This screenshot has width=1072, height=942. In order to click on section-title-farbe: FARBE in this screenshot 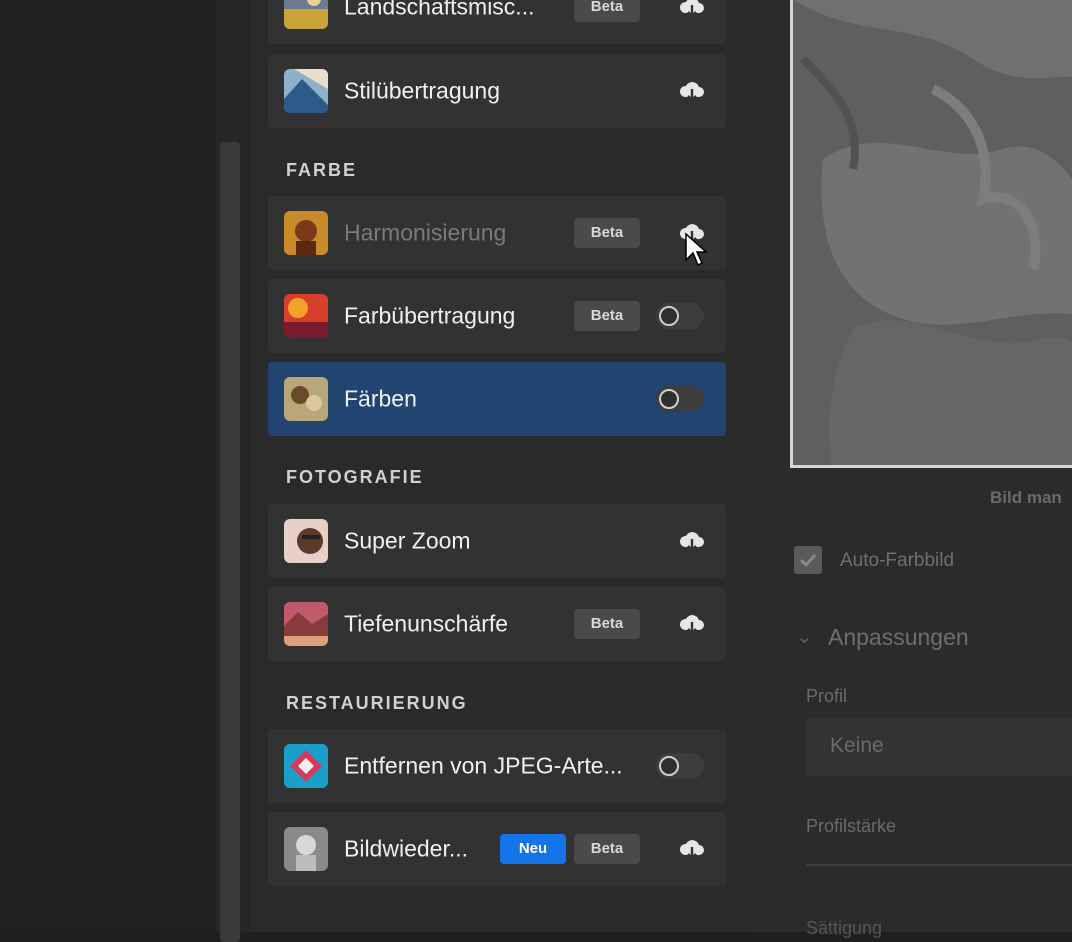, I will do `click(322, 170)`.